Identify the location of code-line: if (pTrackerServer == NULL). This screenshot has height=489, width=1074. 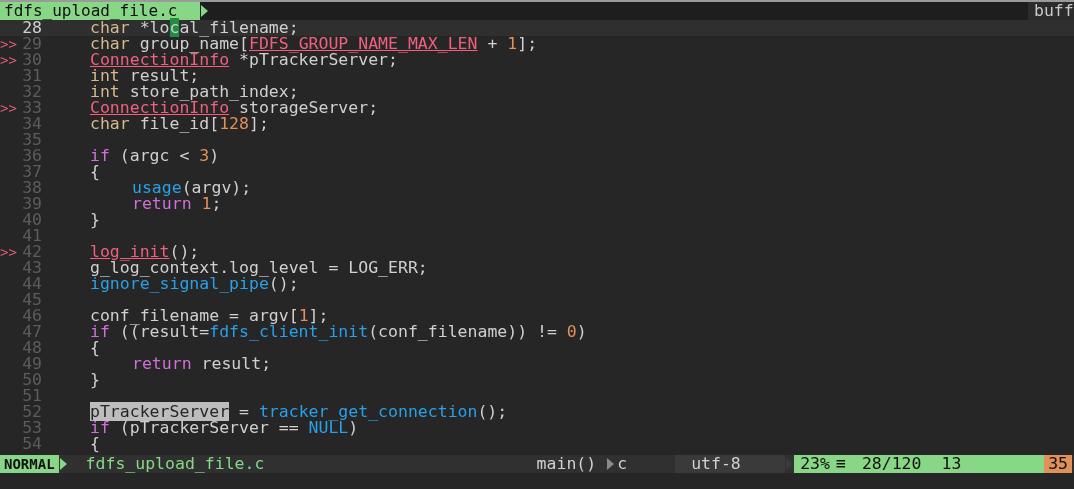
(224, 428).